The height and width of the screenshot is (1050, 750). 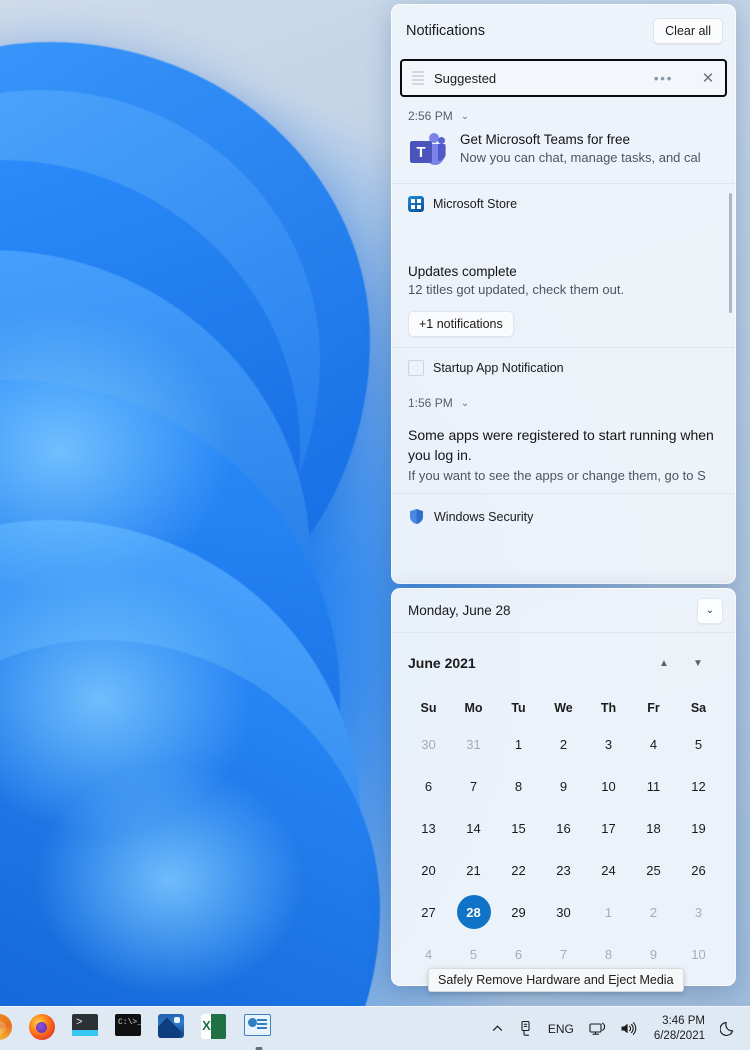 What do you see at coordinates (561, 1029) in the screenshot?
I see `language-indicator: ENG` at bounding box center [561, 1029].